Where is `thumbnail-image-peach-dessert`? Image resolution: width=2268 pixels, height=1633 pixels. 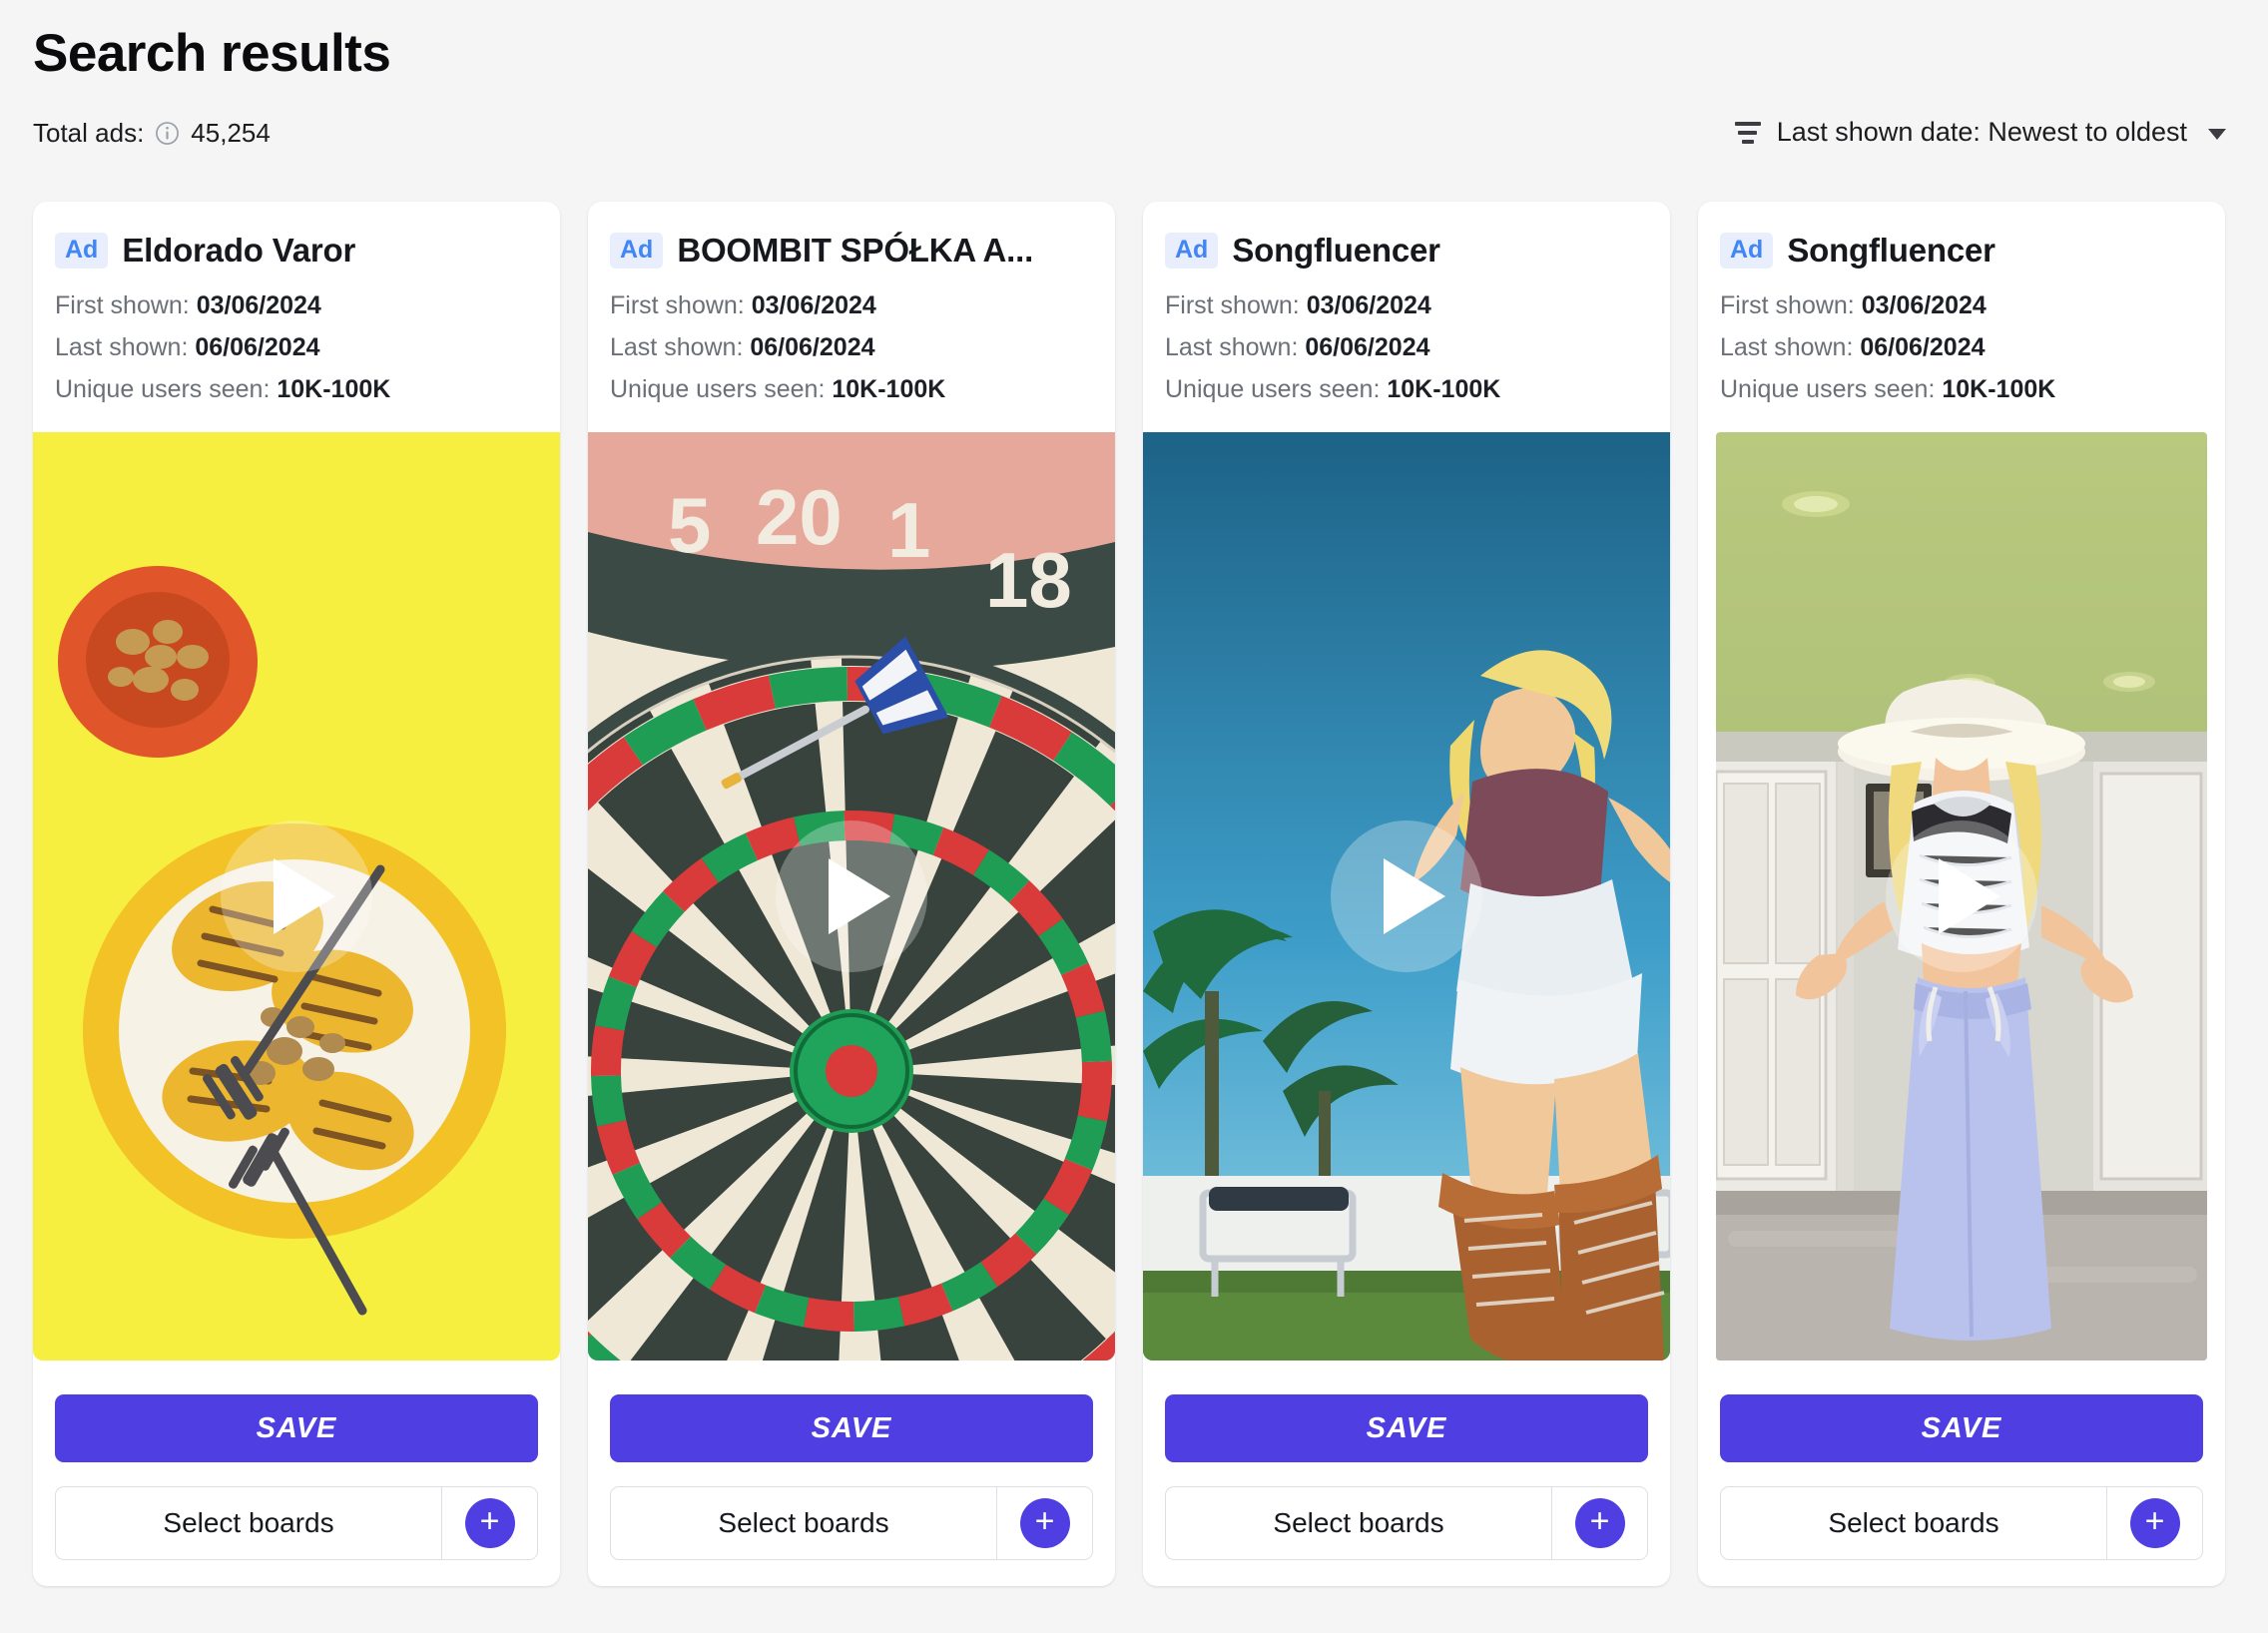
thumbnail-image-peach-dessert is located at coordinates (296, 896).